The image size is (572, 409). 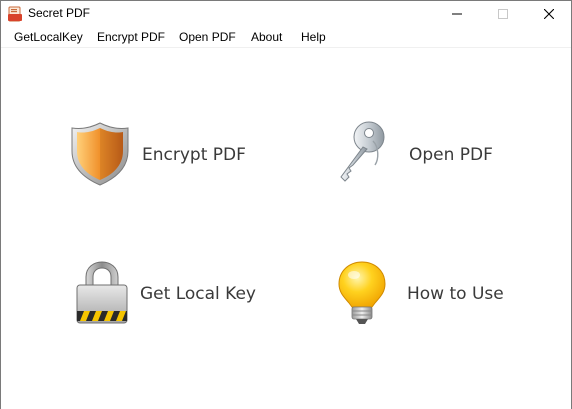 What do you see at coordinates (59, 13) in the screenshot?
I see `window-title: Secret PDF` at bounding box center [59, 13].